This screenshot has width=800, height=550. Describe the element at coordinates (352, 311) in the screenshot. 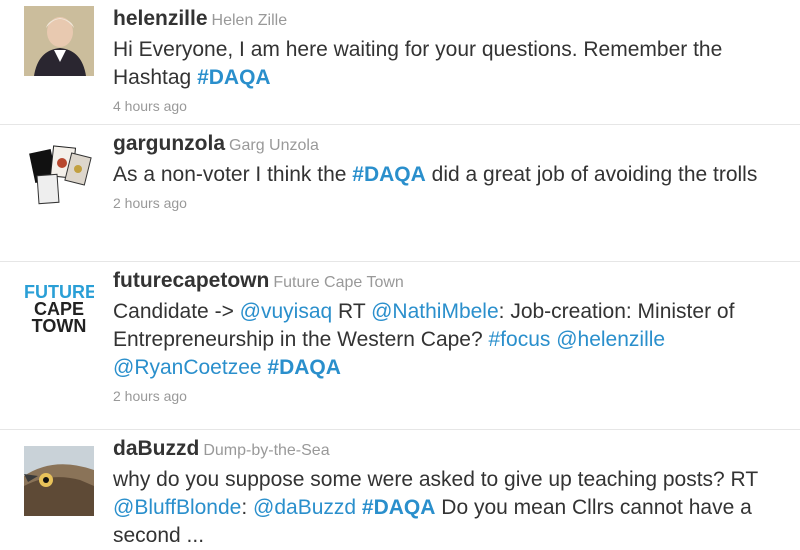

I see `text-segment: RT` at that location.